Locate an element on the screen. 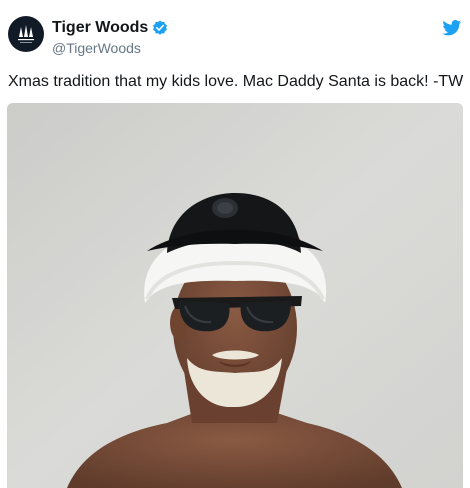 The height and width of the screenshot is (488, 470). tgr-logo-icon is located at coordinates (26, 34).